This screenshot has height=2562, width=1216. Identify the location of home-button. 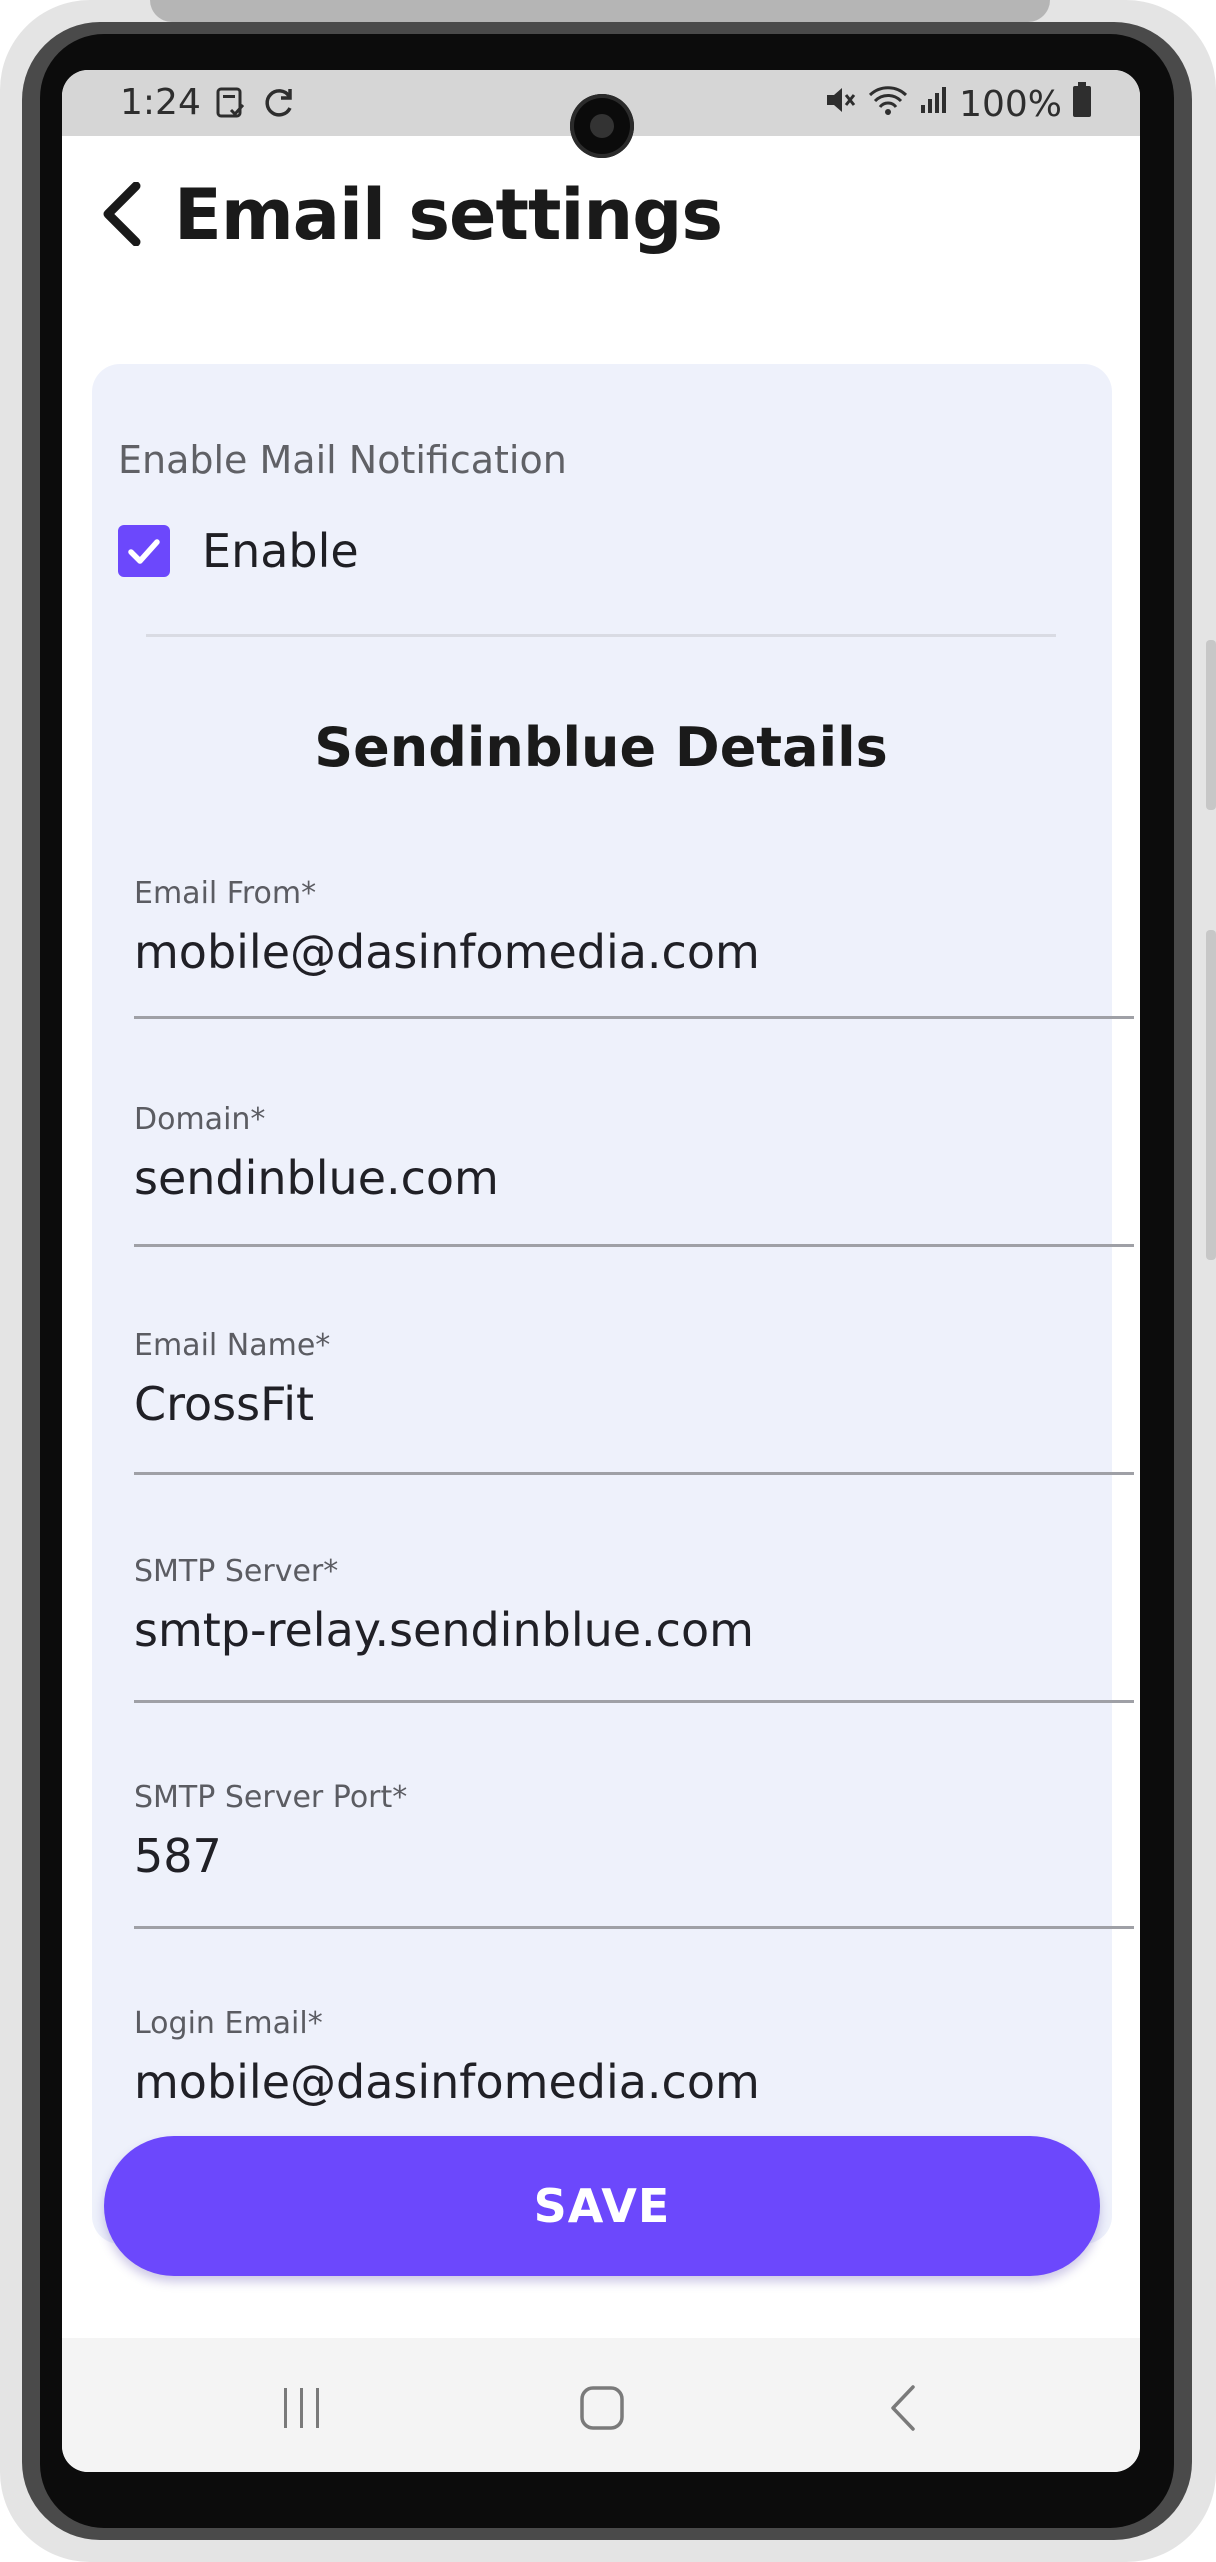
(602, 2408).